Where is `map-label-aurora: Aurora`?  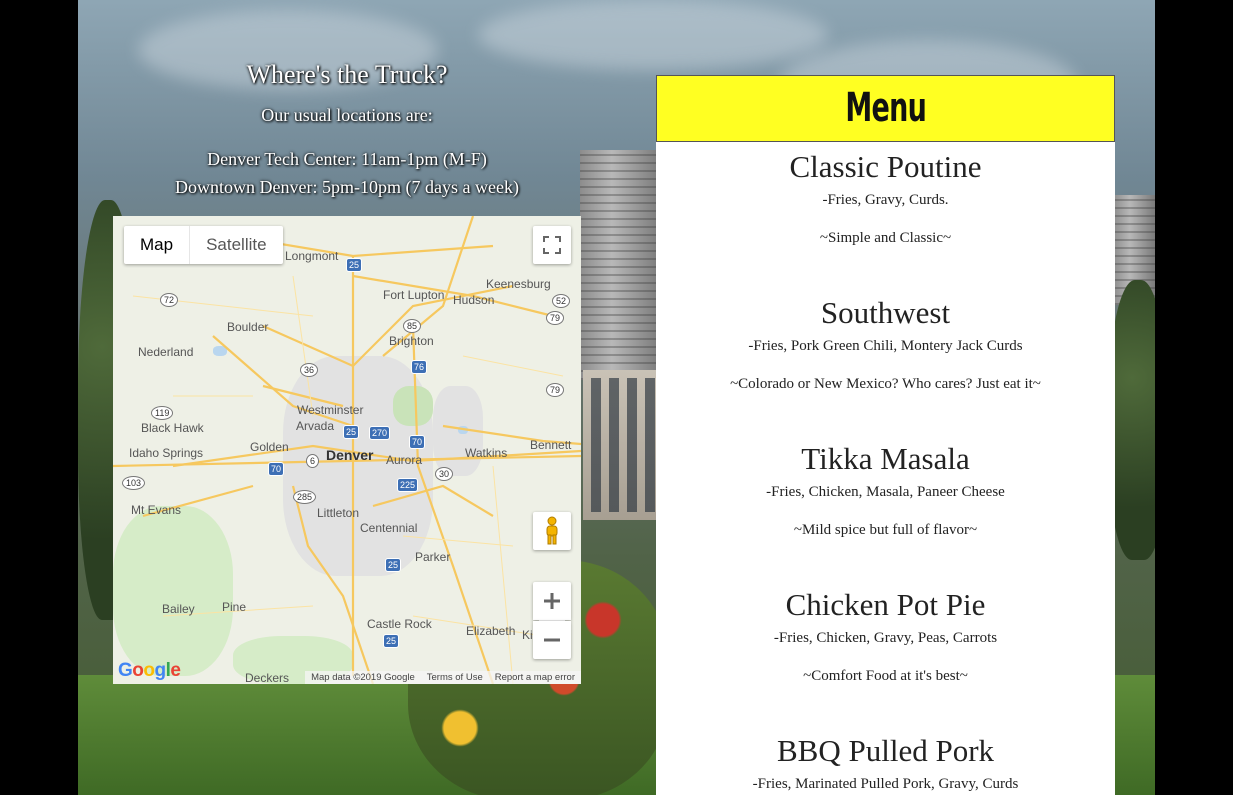
map-label-aurora: Aurora is located at coordinates (404, 460).